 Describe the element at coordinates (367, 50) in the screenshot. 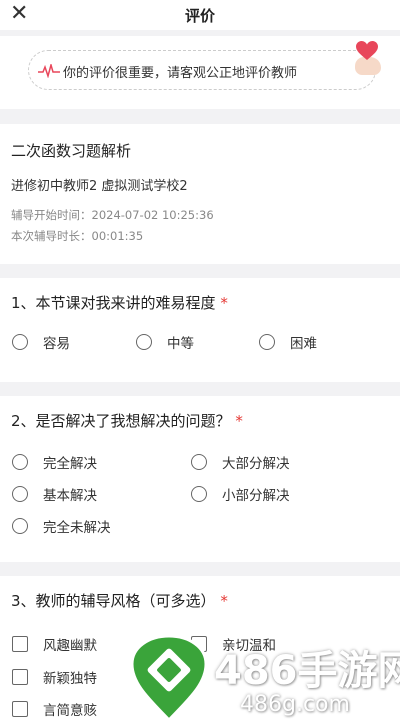

I see `heart-icon` at that location.